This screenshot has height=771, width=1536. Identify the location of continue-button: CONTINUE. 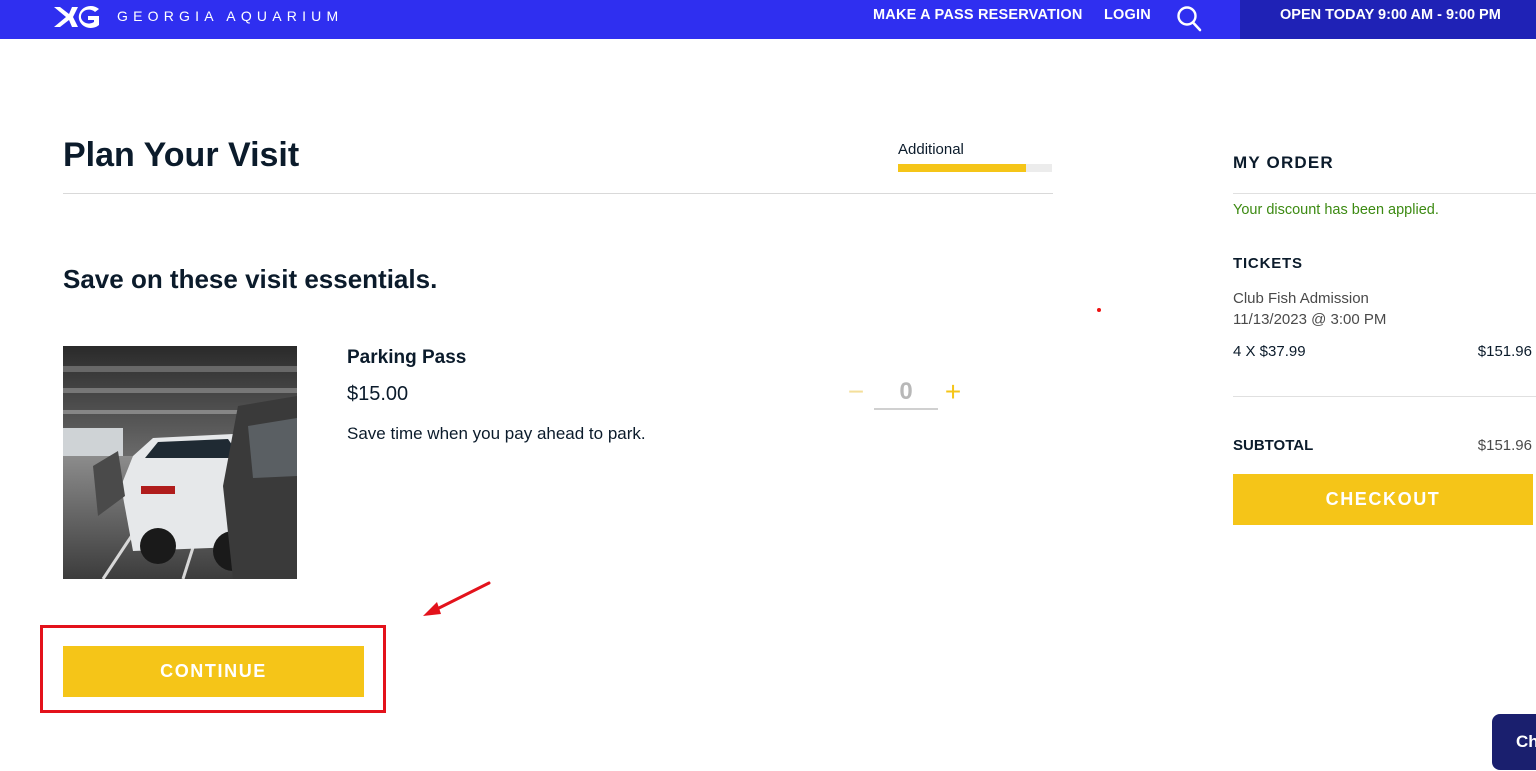
(213, 671).